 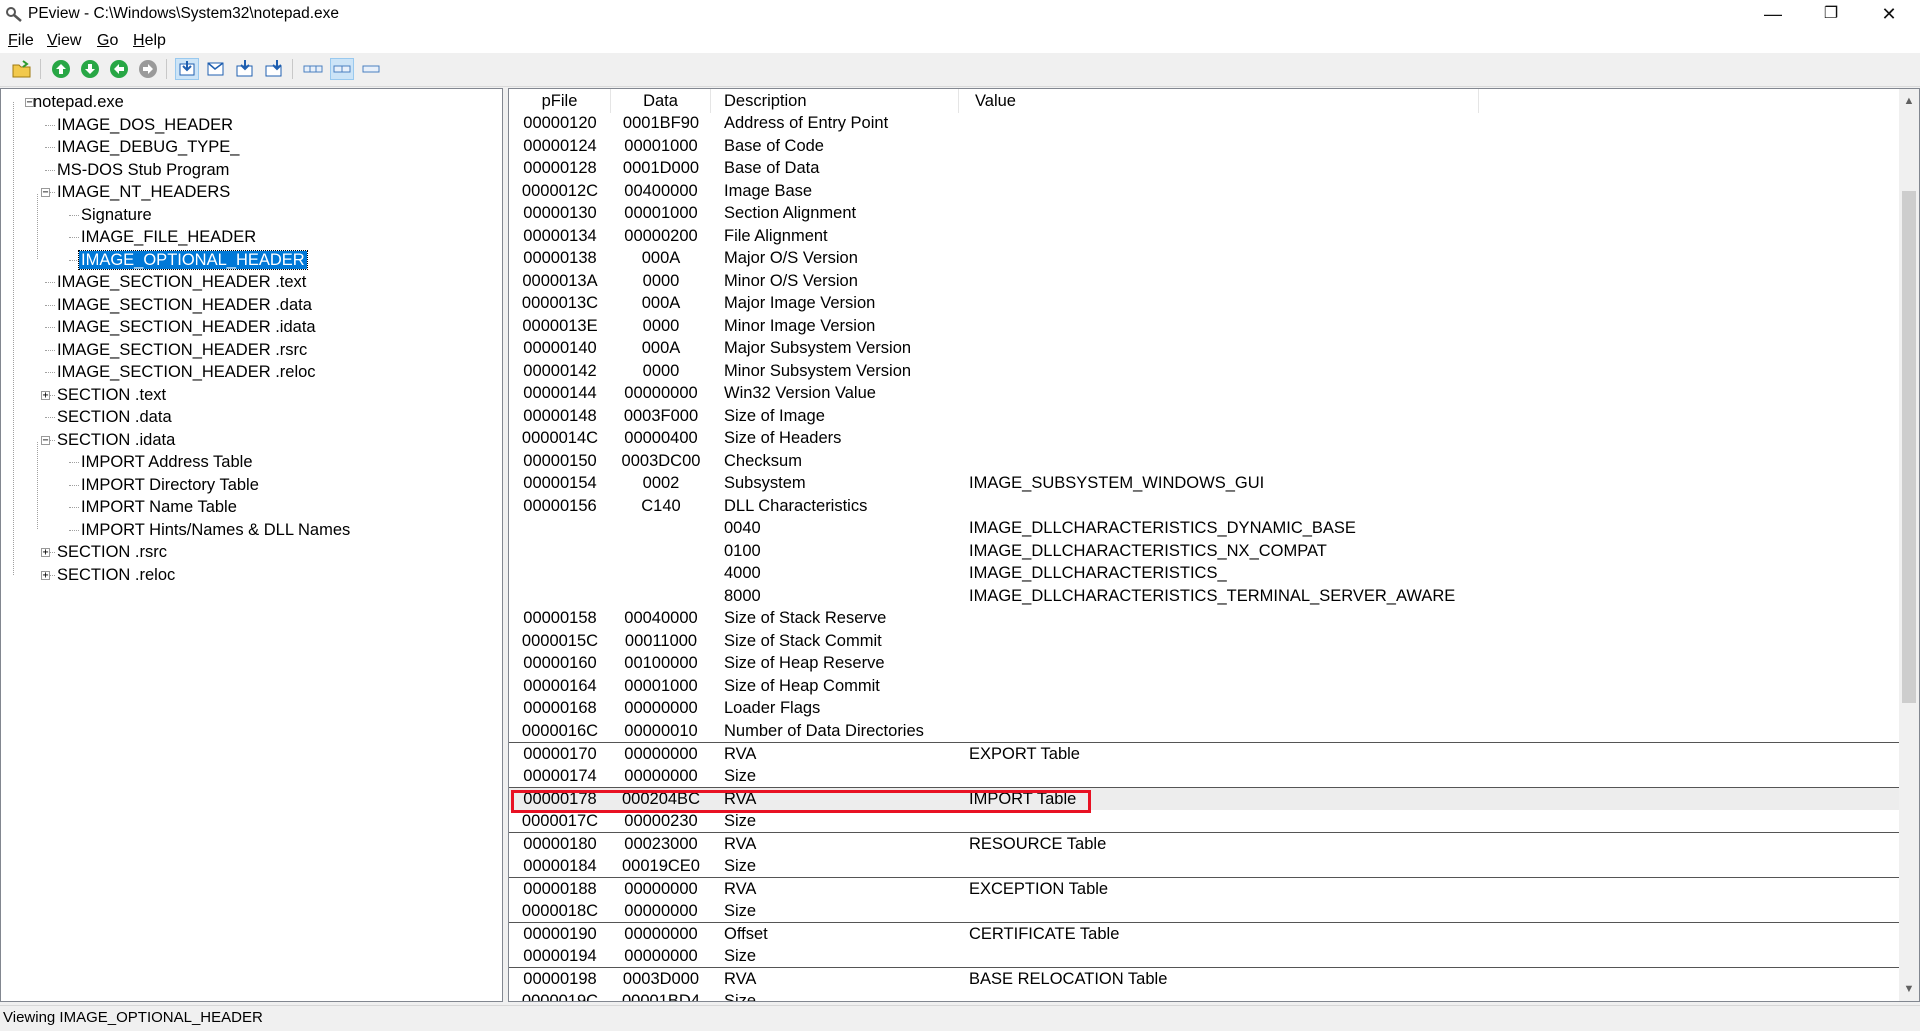 I want to click on table-row: 00000180 00023000 RVA RESOURCE Table, so click(x=1204, y=843).